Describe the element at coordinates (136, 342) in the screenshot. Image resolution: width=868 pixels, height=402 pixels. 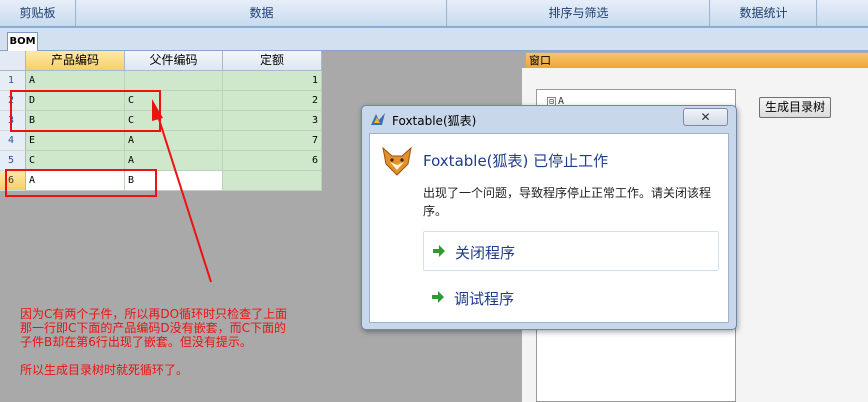
I see `annotation-text-3: 子件B却在第6行出现了嵌套。但没有提示。` at that location.